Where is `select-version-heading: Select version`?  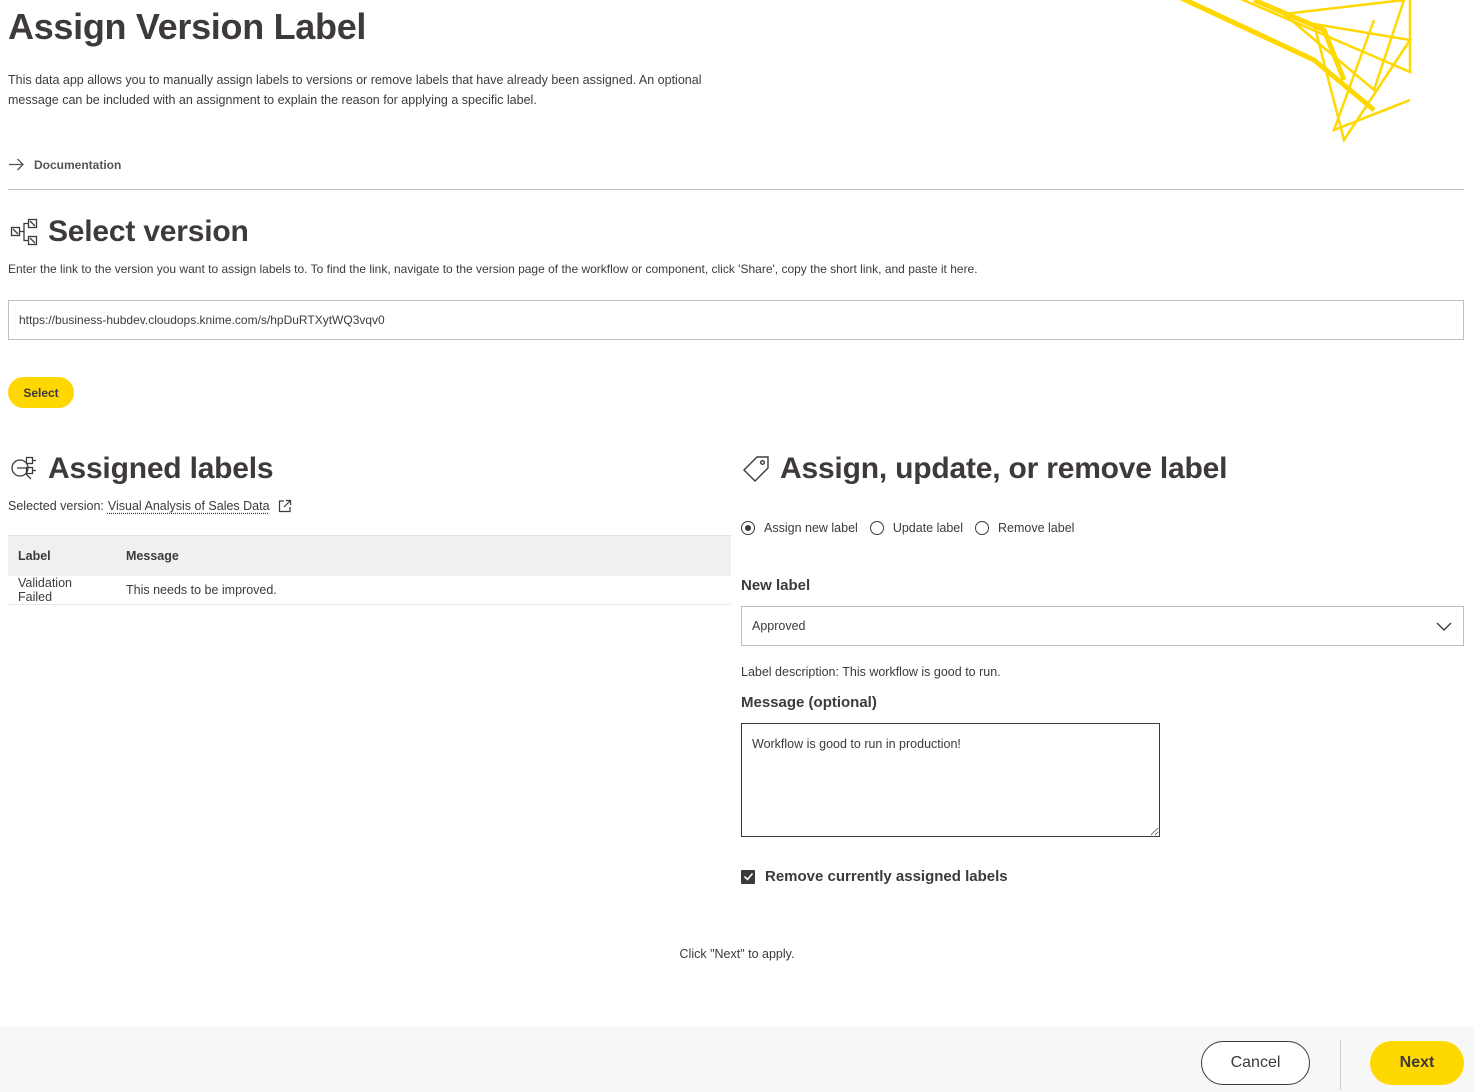 select-version-heading: Select version is located at coordinates (148, 231).